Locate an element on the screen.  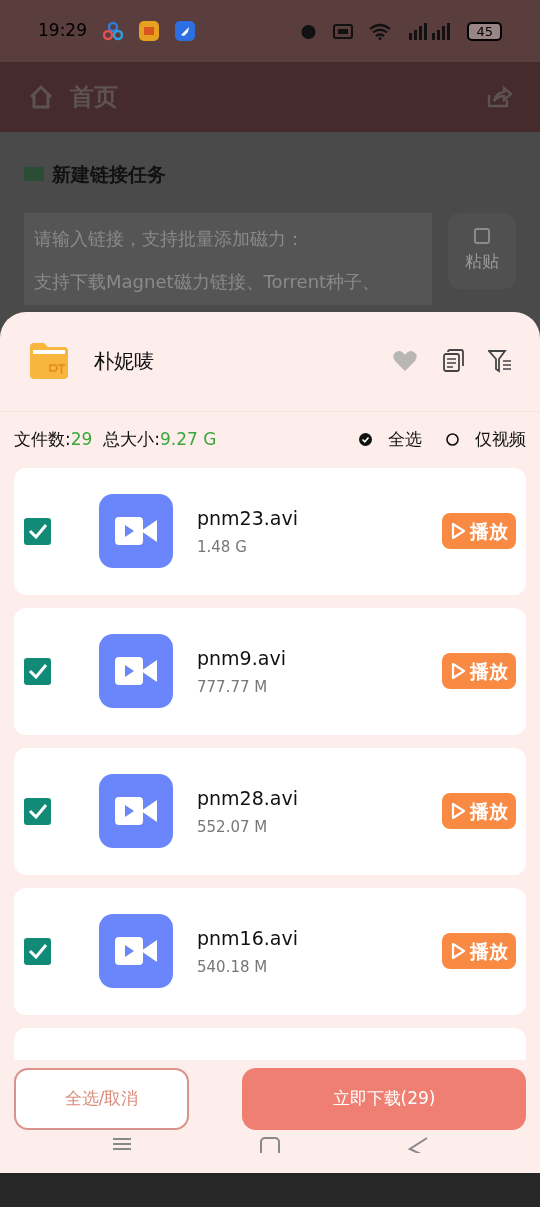
torrent-name: 朴妮唛 is located at coordinates (124, 362).